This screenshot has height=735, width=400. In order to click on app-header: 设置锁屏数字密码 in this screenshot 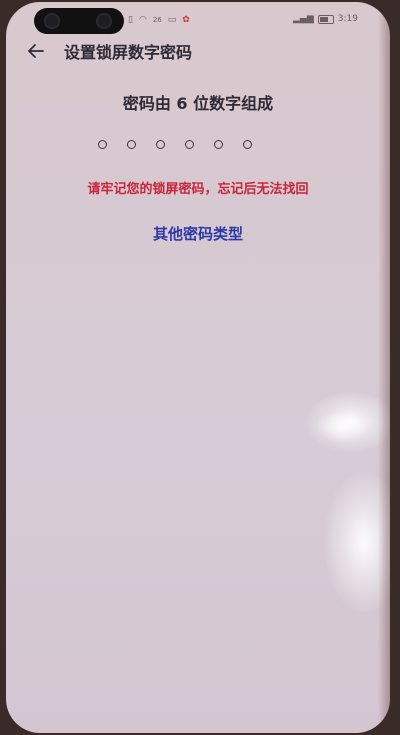, I will do `click(108, 51)`.